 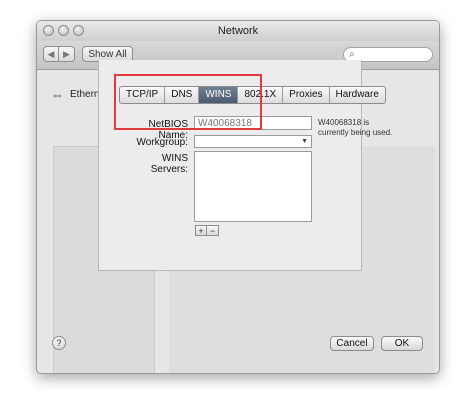 I want to click on window-title: Network, so click(x=238, y=31).